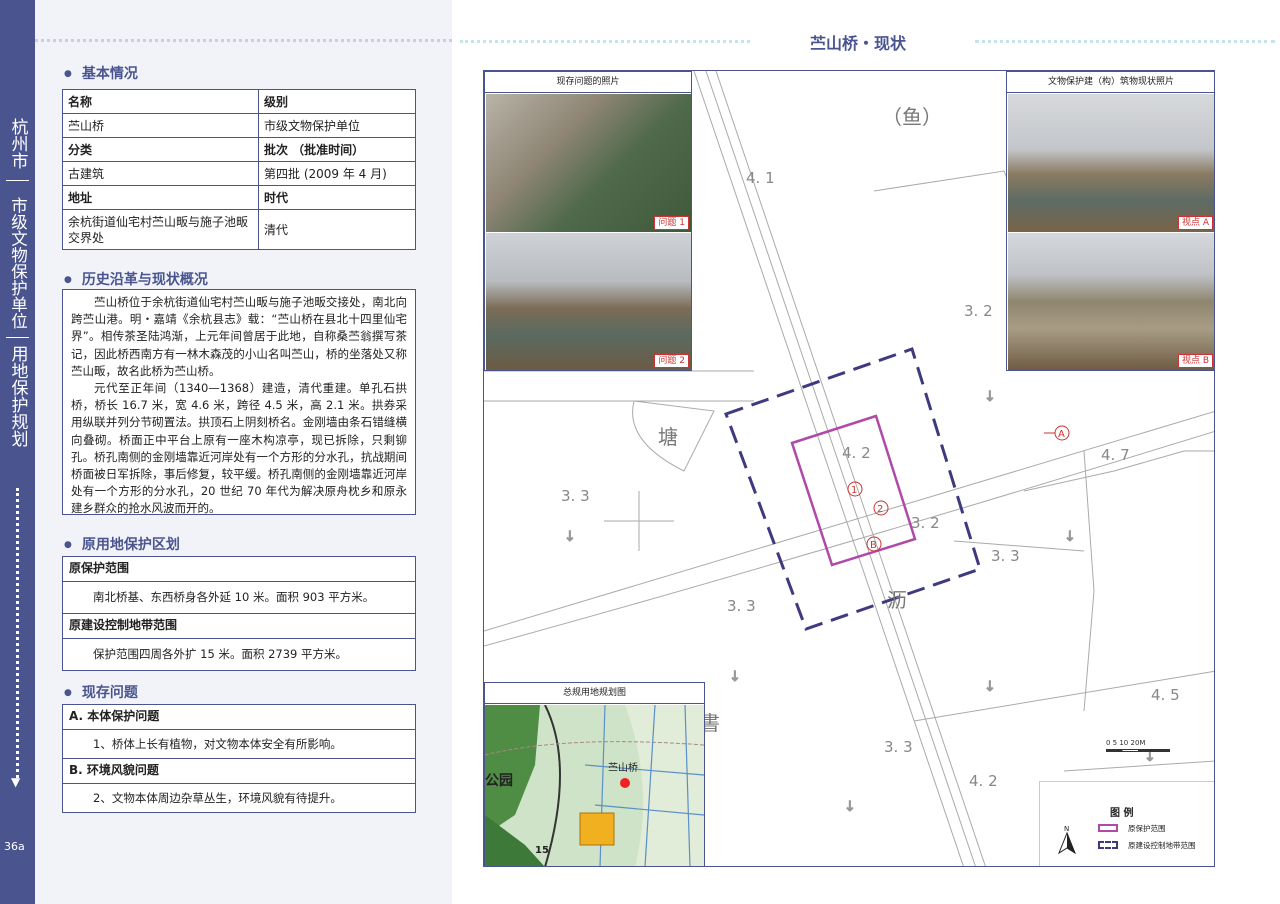  I want to click on panel-title: 文物保护建（构）筑物现状照片, so click(1110, 82).